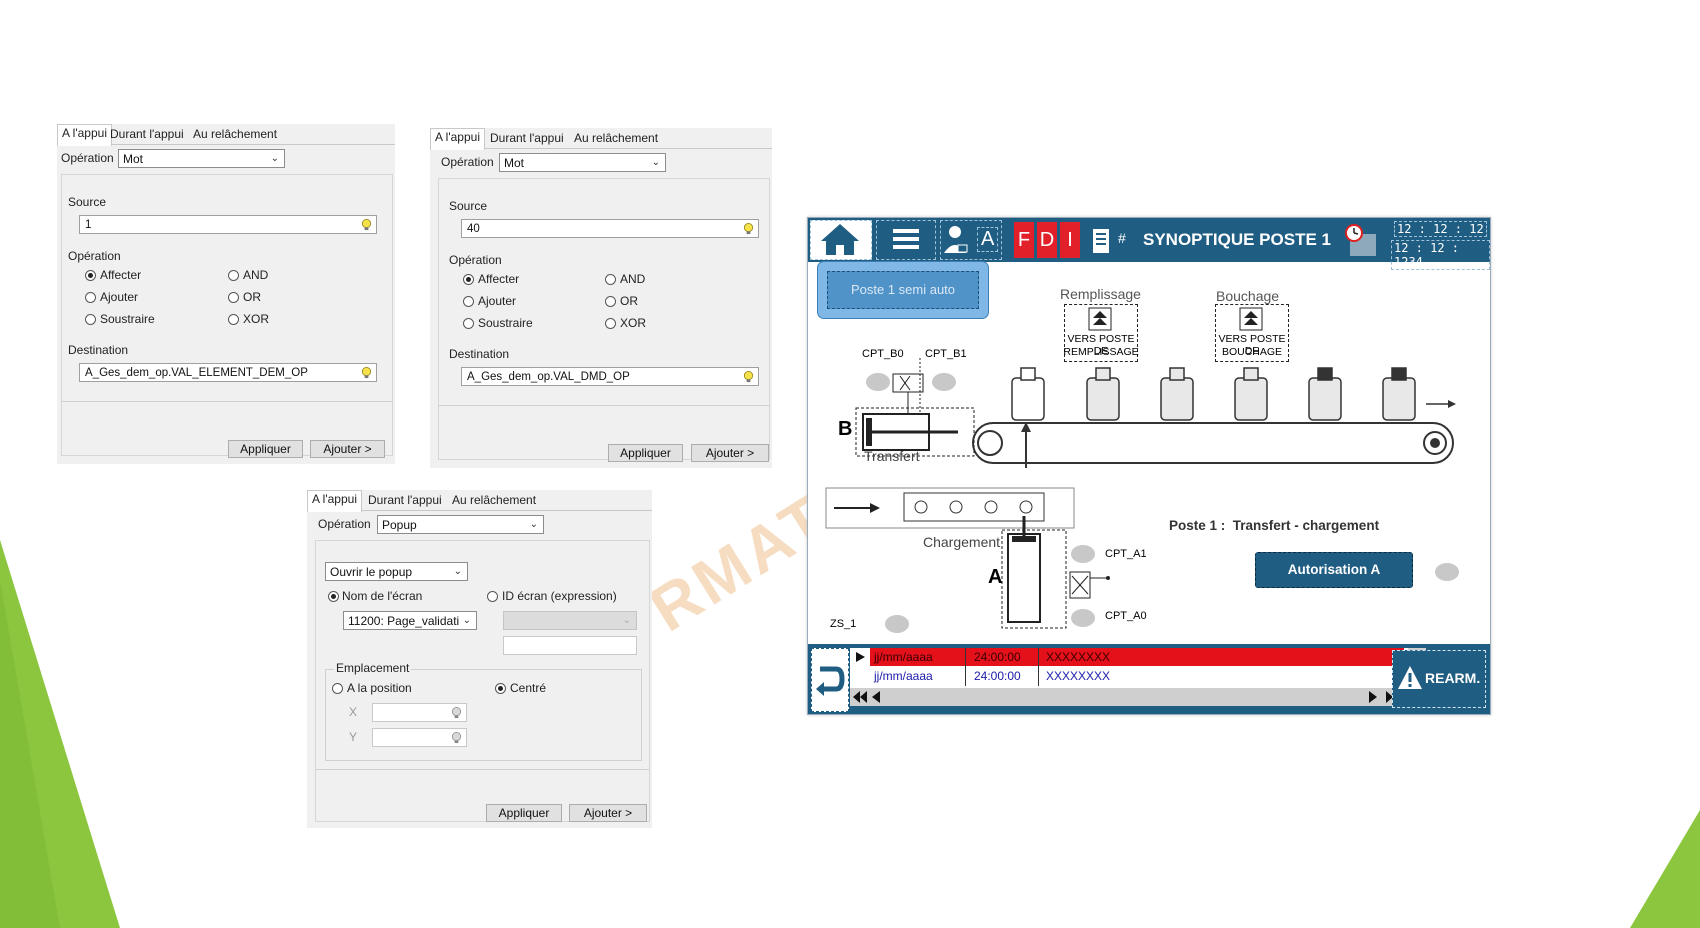 This screenshot has height=928, width=1700. What do you see at coordinates (1126, 554) in the screenshot?
I see `cpt-a1-label: CPT_A1` at bounding box center [1126, 554].